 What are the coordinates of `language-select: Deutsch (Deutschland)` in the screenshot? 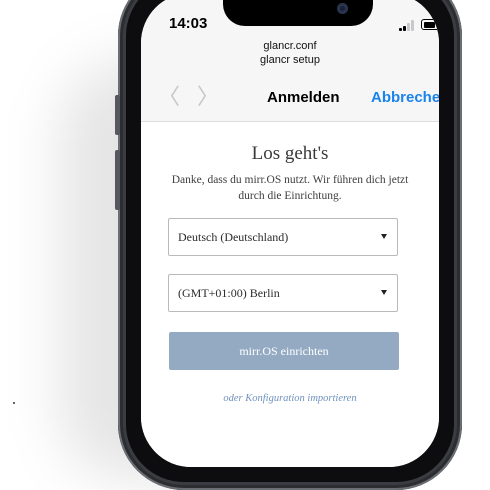 It's located at (283, 237).